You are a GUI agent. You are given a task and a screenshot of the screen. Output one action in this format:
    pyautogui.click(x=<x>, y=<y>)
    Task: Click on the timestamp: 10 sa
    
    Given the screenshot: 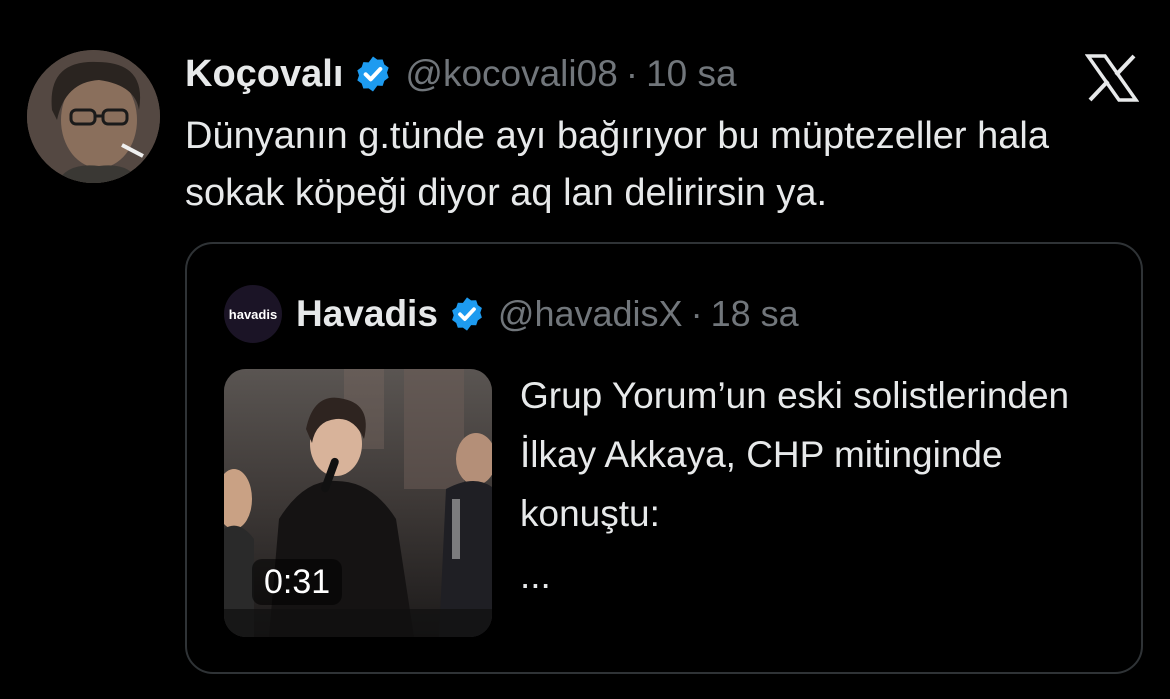 What is the action you would take?
    pyautogui.click(x=691, y=74)
    